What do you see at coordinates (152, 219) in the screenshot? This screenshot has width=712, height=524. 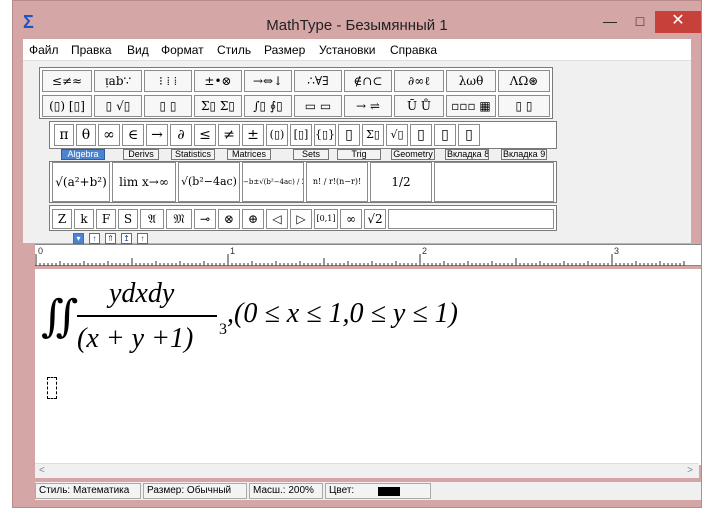 I see `style-fraktur-a: 𝔄` at bounding box center [152, 219].